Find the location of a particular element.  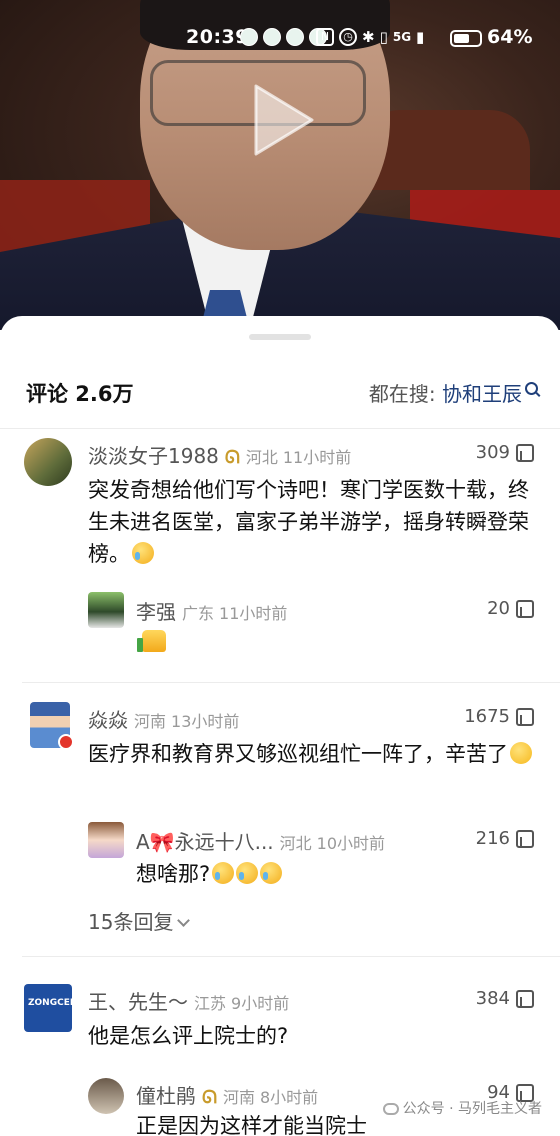

reply-location: 广东 is located at coordinates (198, 613).